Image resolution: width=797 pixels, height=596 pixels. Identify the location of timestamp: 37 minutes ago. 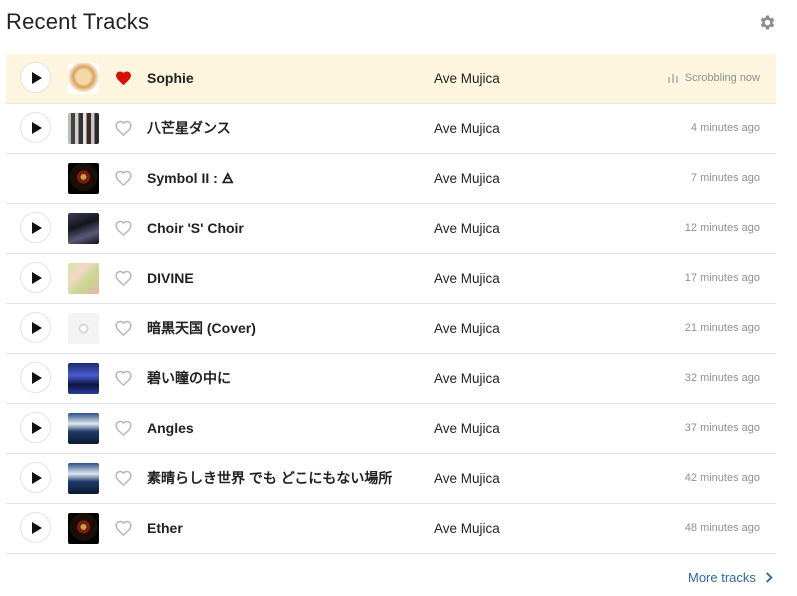
(722, 428).